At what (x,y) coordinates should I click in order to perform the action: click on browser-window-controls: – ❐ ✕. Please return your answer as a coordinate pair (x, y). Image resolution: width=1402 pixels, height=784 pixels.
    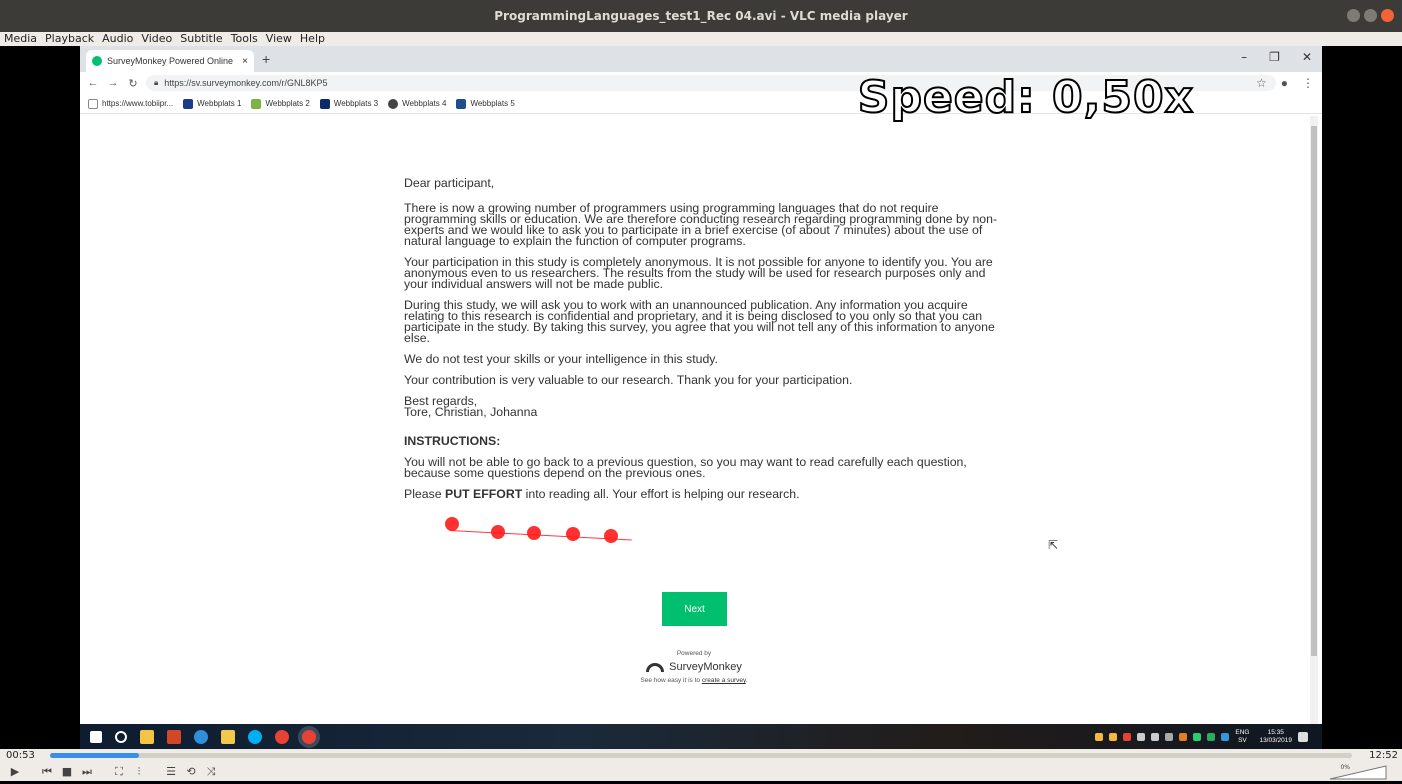
    Looking at the image, I should click on (1276, 57).